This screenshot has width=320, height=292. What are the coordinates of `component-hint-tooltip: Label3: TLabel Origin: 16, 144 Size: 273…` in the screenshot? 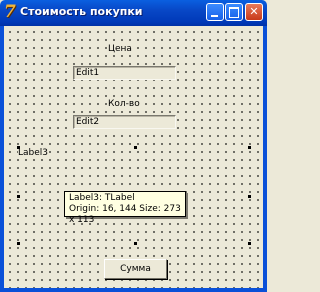 It's located at (125, 208).